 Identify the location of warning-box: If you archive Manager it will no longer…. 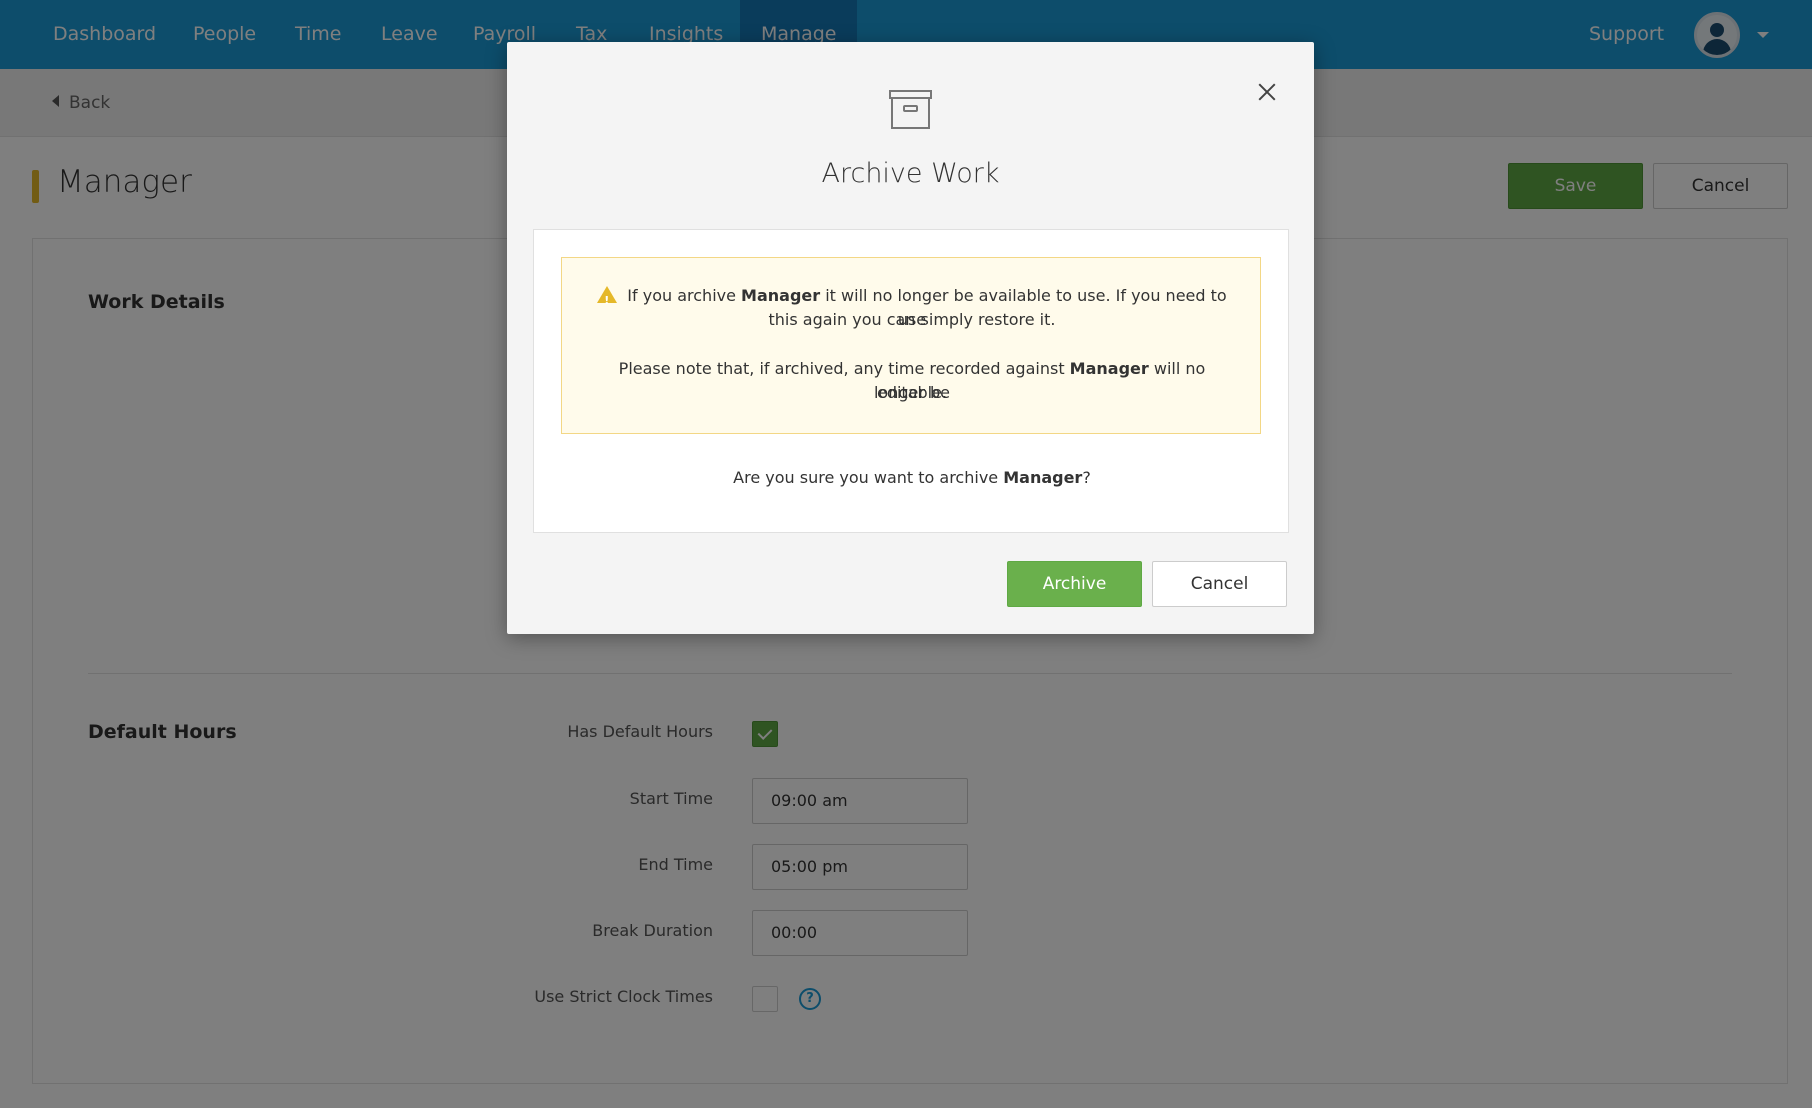
(911, 345).